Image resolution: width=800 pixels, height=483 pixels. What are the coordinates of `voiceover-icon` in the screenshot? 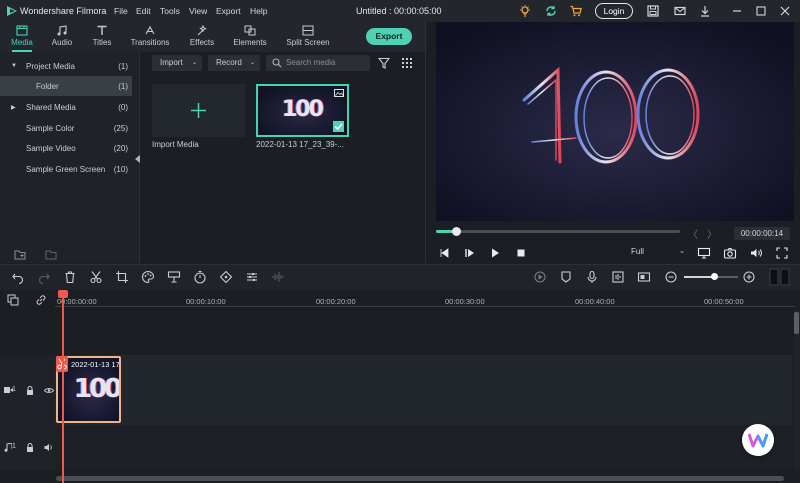 It's located at (618, 277).